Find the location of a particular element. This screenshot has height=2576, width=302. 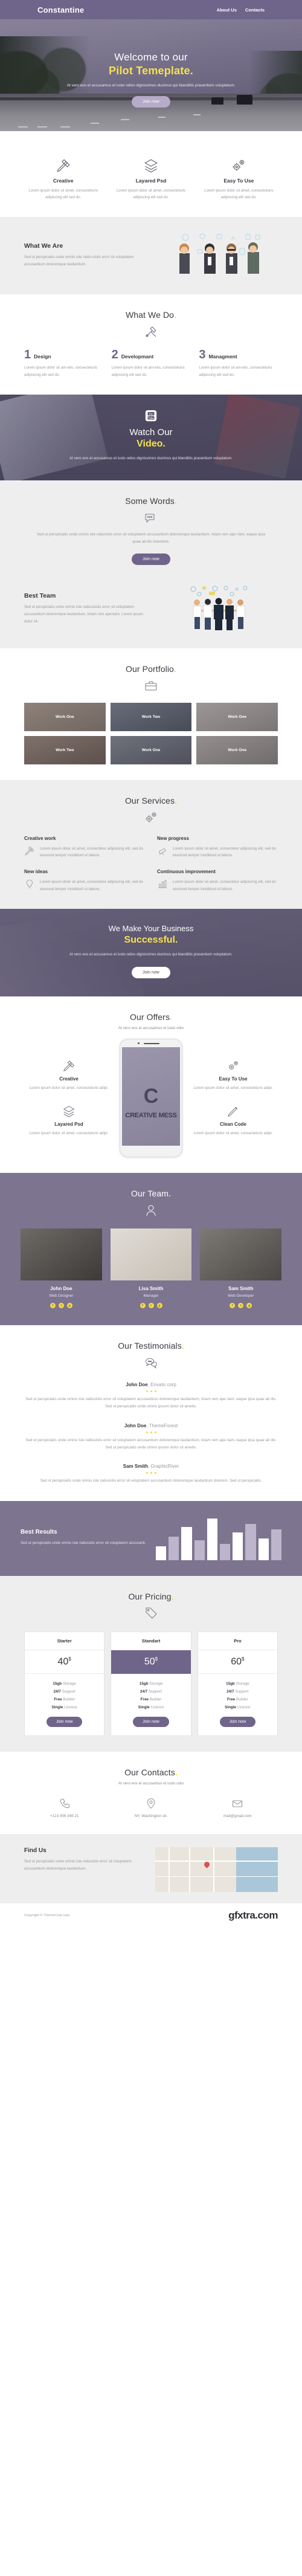

plan-price: 40$ is located at coordinates (64, 1662).